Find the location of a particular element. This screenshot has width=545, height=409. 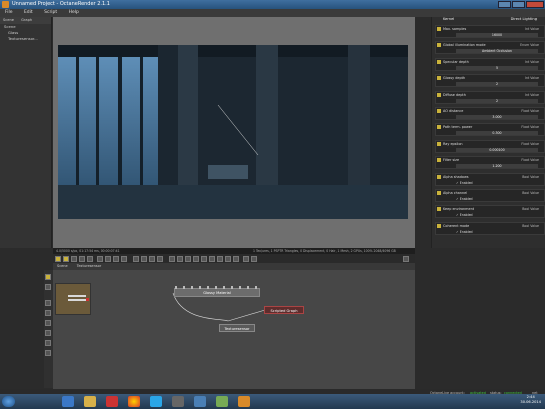

kernel-param-row: Specular depth Int Value 5 is located at coordinates (490, 64).